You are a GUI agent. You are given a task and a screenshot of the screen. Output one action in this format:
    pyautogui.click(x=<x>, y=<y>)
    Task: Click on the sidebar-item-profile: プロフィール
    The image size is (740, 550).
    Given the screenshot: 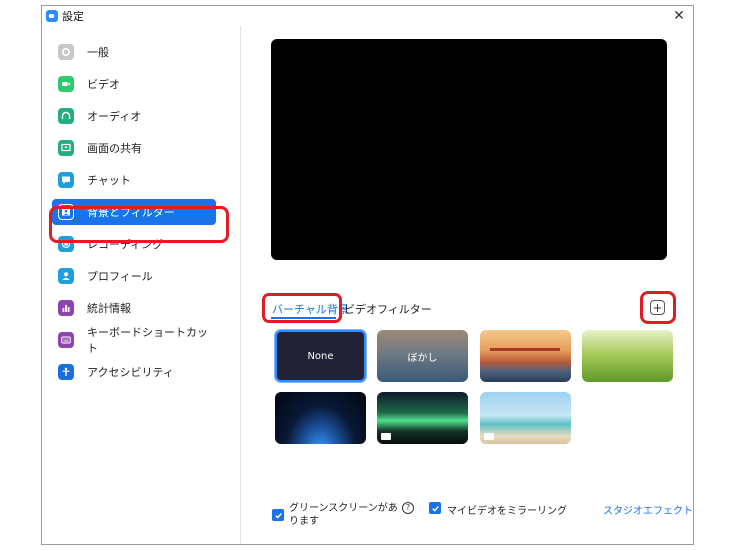 What is the action you would take?
    pyautogui.click(x=134, y=276)
    